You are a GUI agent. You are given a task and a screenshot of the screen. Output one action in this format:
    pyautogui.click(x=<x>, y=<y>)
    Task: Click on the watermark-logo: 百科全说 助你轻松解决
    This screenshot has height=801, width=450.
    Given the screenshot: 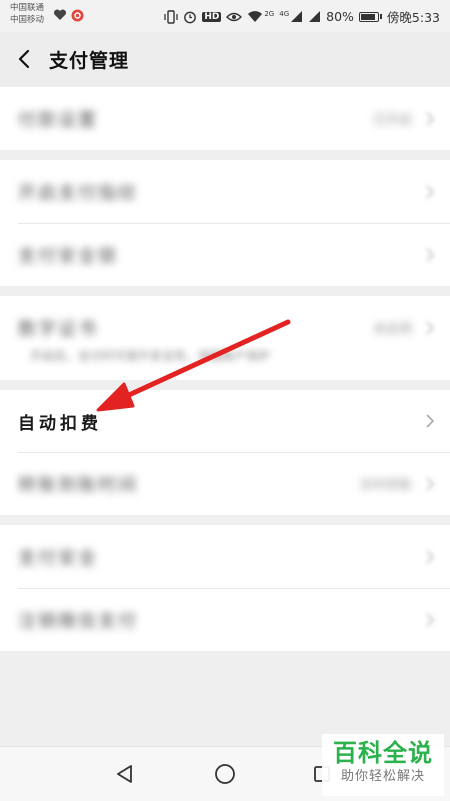 What is the action you would take?
    pyautogui.click(x=383, y=765)
    